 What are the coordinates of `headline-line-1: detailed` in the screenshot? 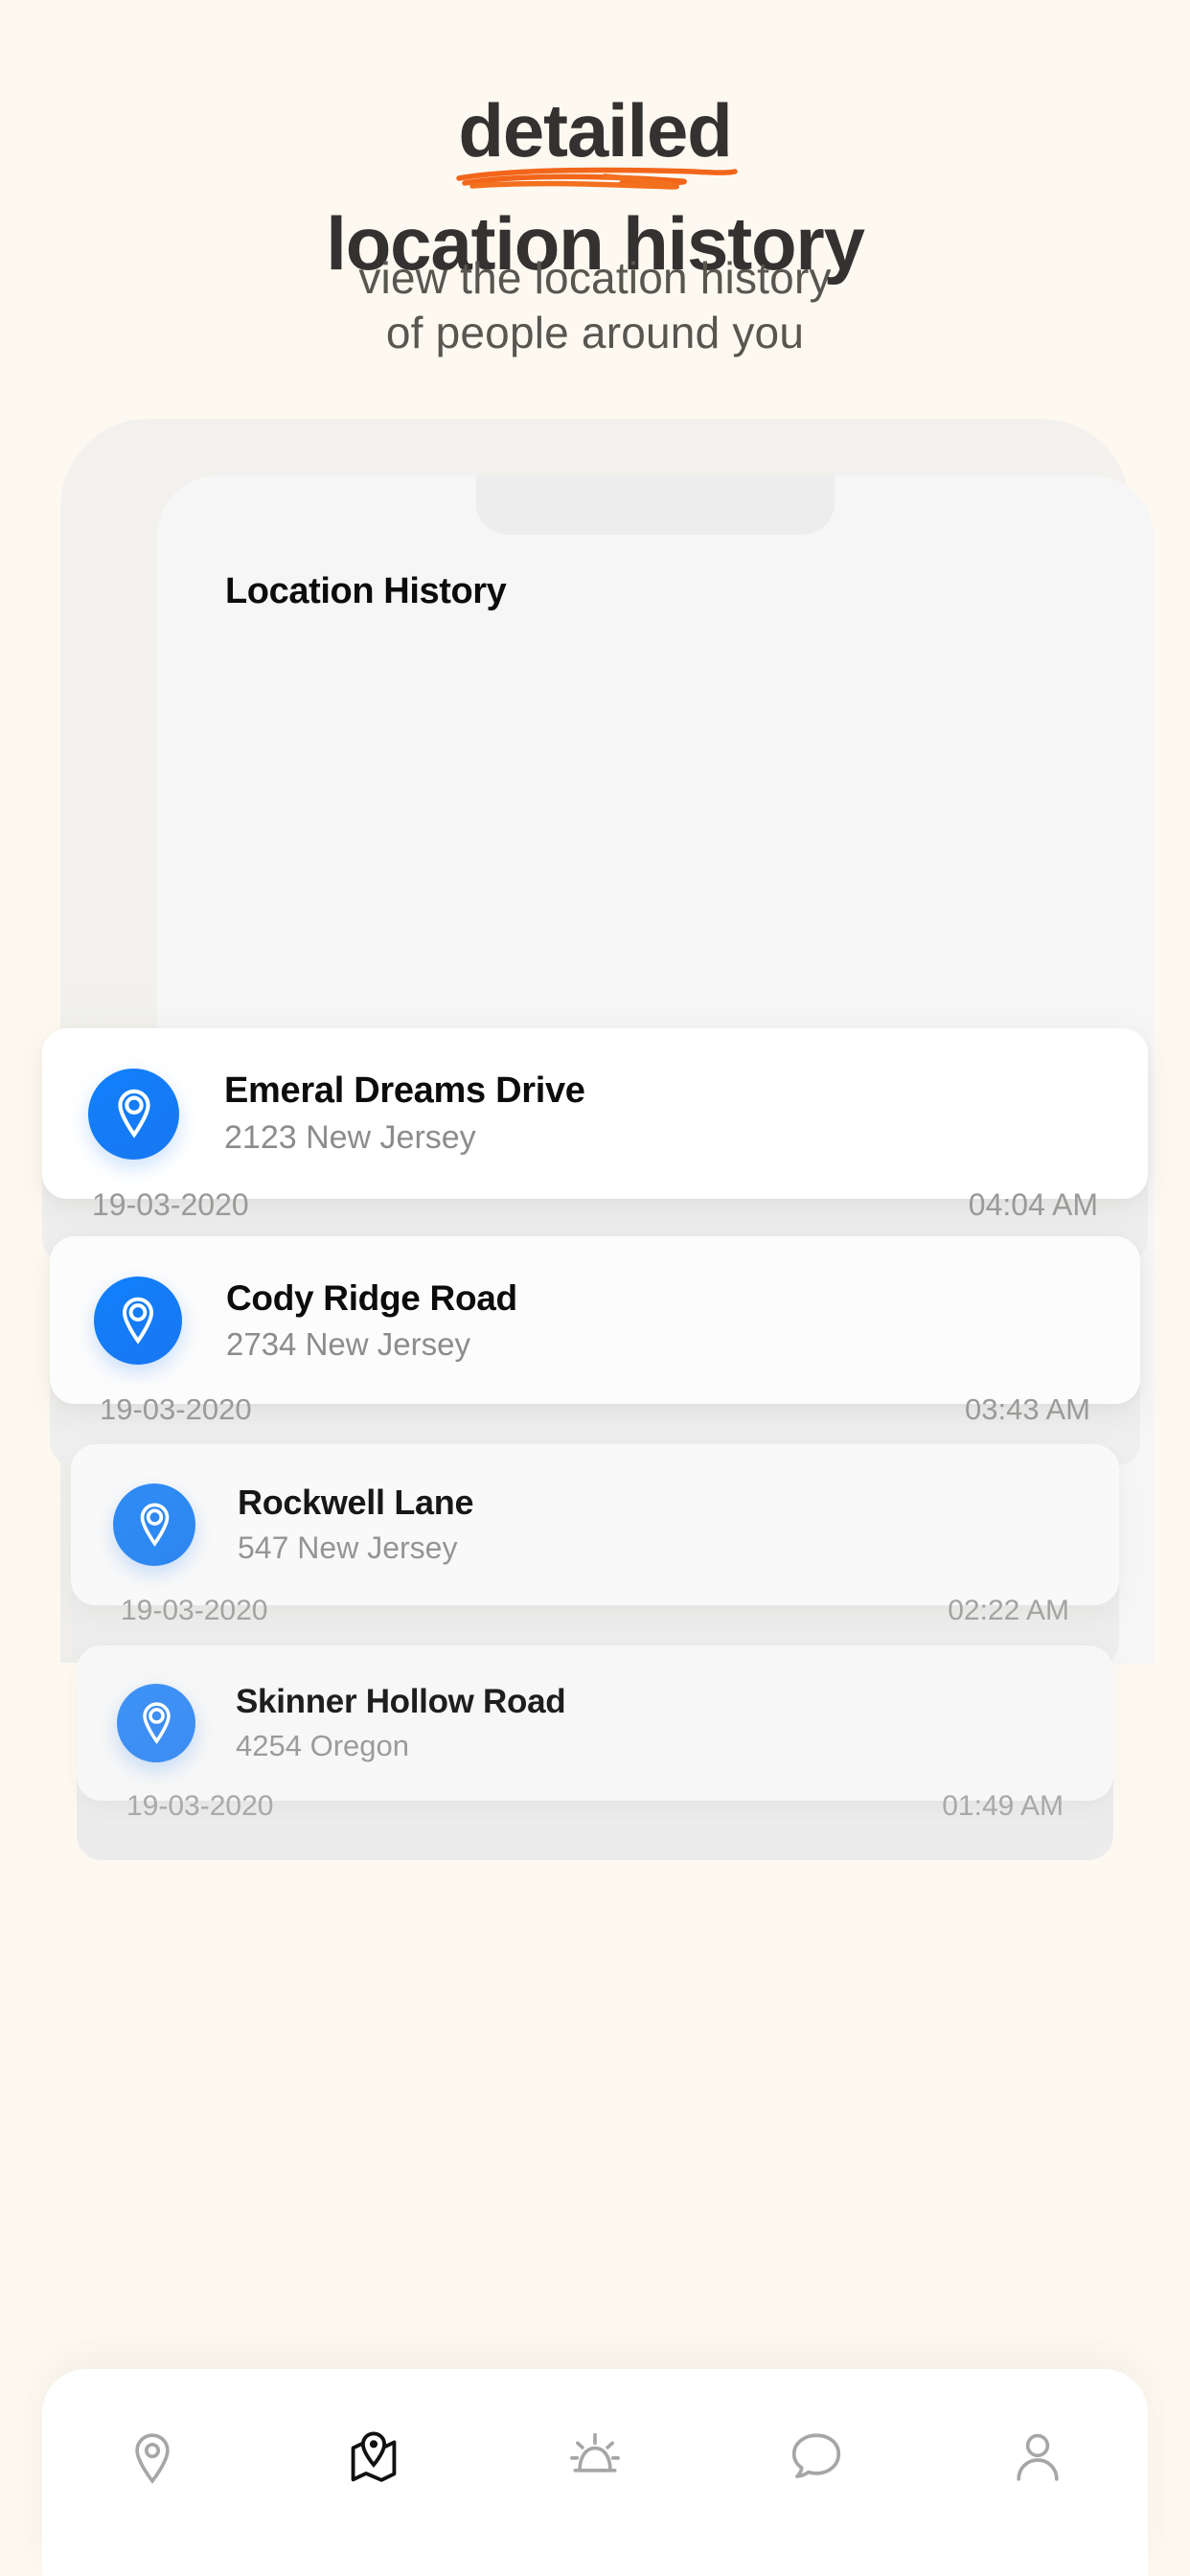 It's located at (597, 139).